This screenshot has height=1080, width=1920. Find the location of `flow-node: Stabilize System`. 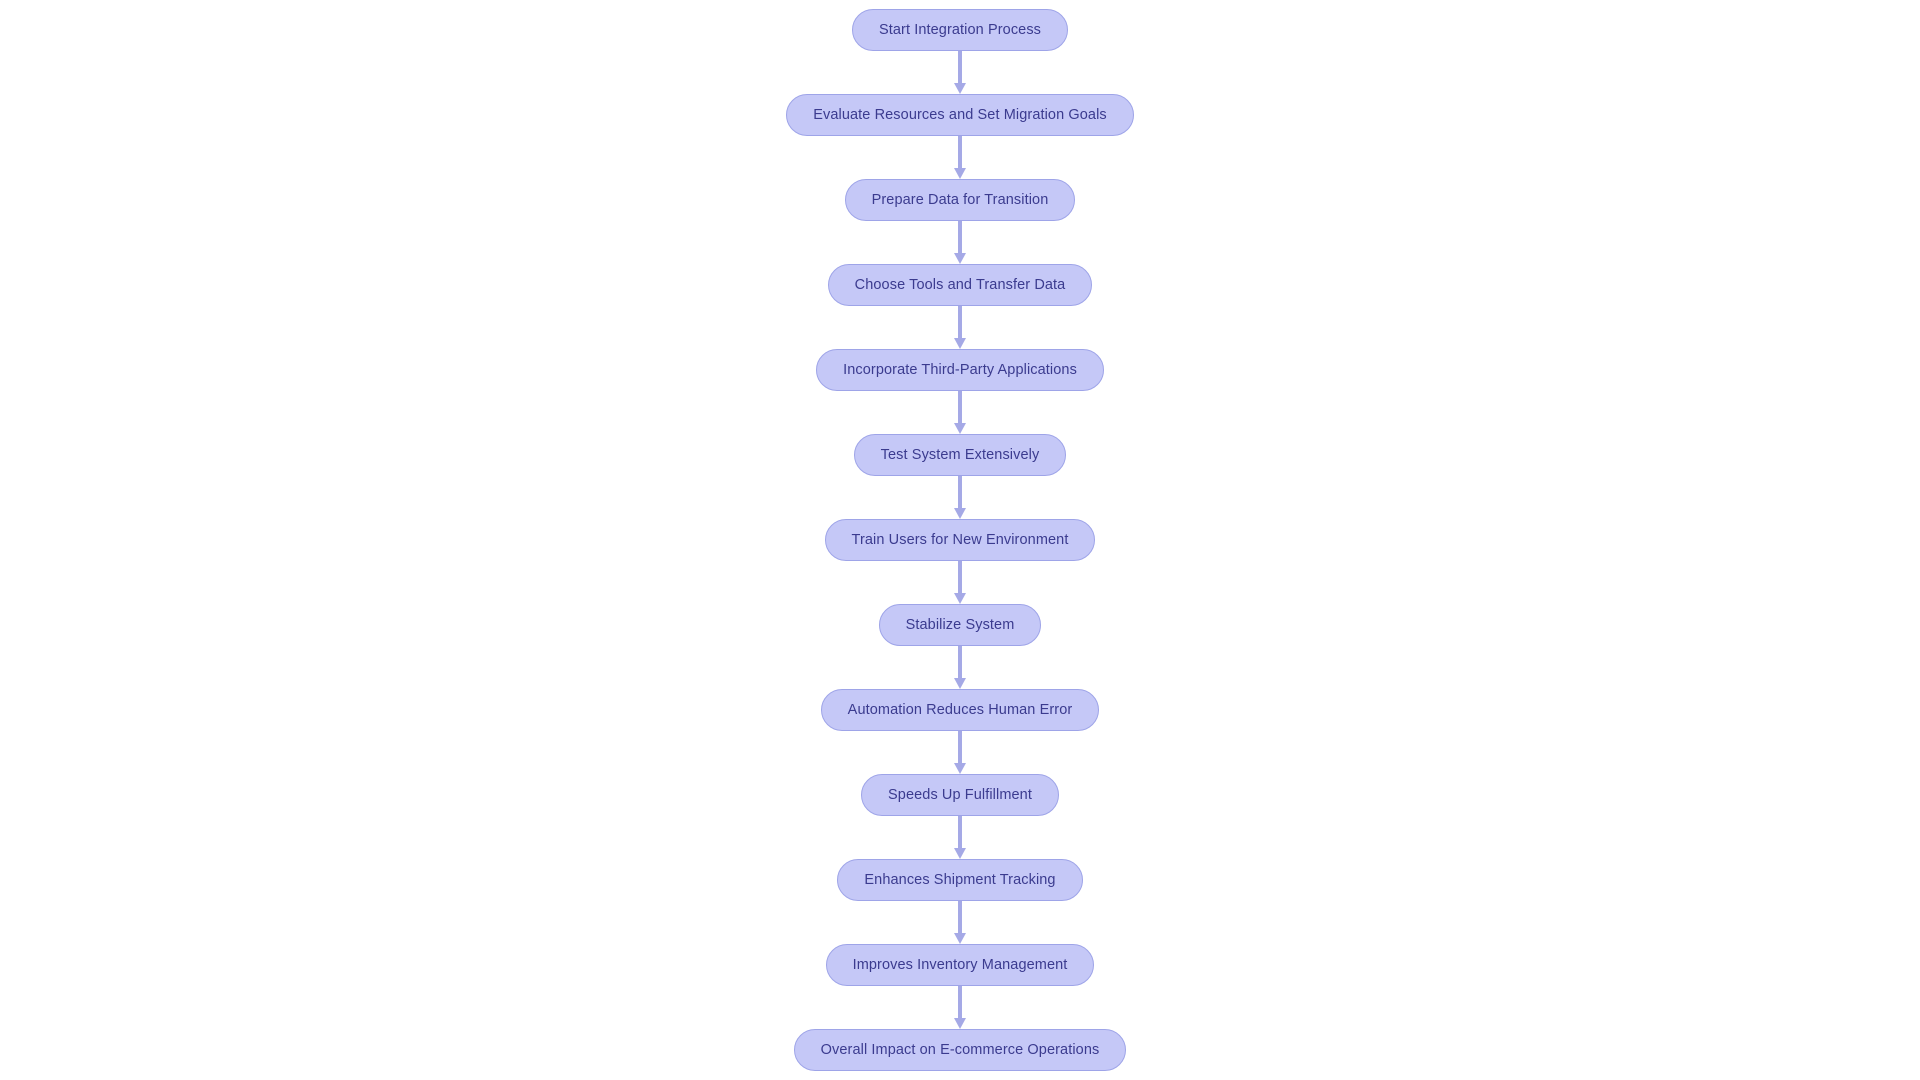

flow-node: Stabilize System is located at coordinates (960, 625).